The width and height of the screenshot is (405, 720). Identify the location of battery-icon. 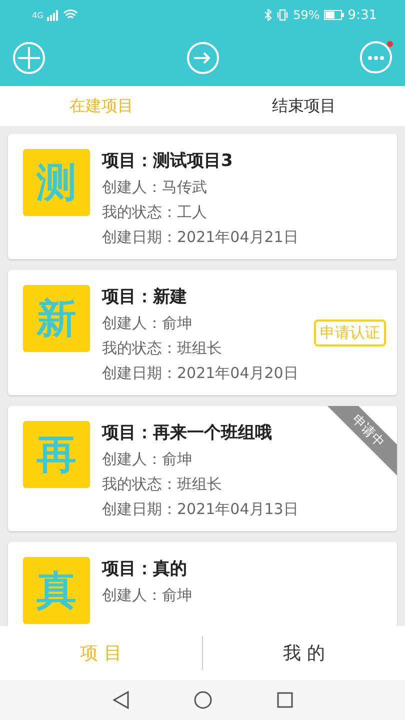
(334, 15).